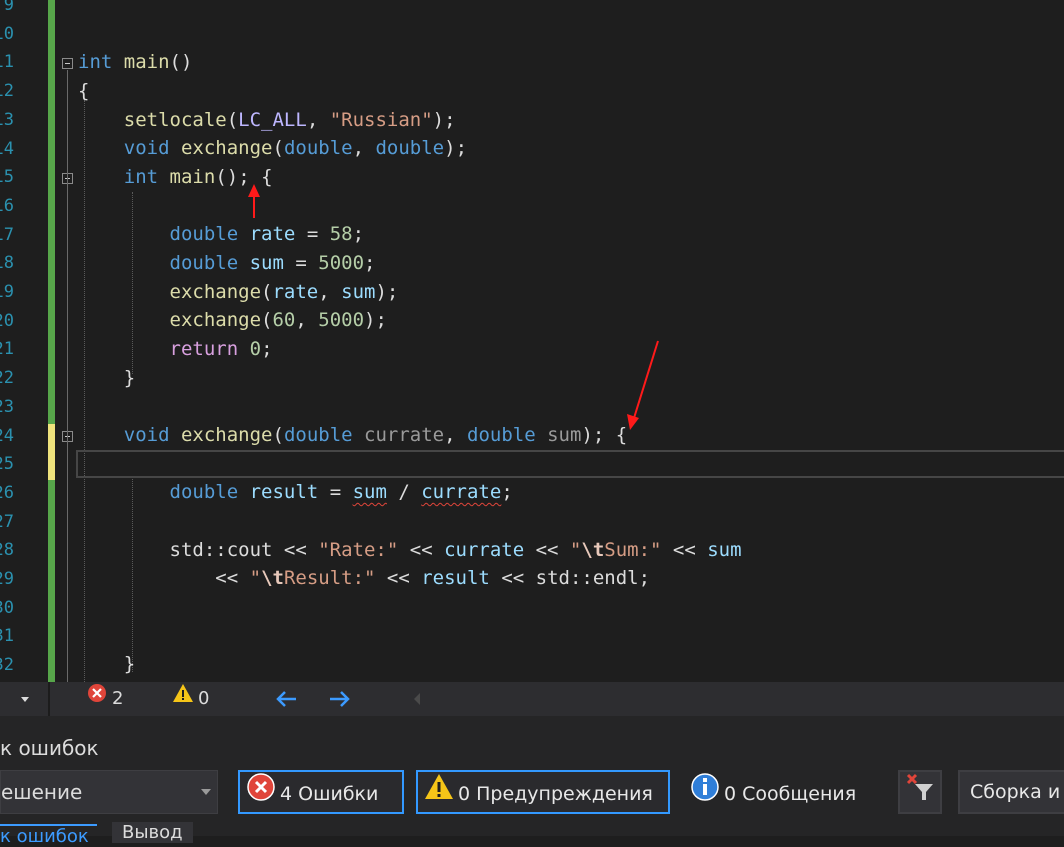 The image size is (1064, 847). Describe the element at coordinates (206, 792) in the screenshot. I see `chevron-down-icon` at that location.